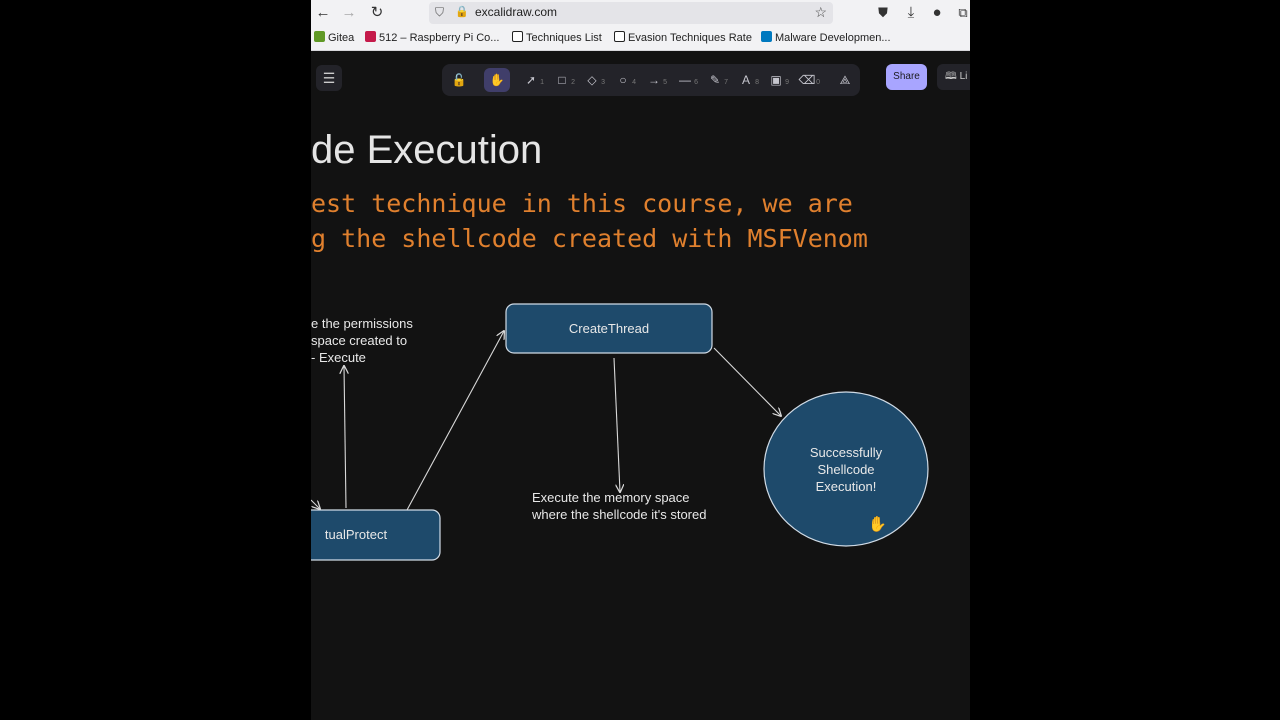 Image resolution: width=1280 pixels, height=720 pixels. What do you see at coordinates (356, 534) in the screenshot?
I see `label-virtualprotect: tualProtect` at bounding box center [356, 534].